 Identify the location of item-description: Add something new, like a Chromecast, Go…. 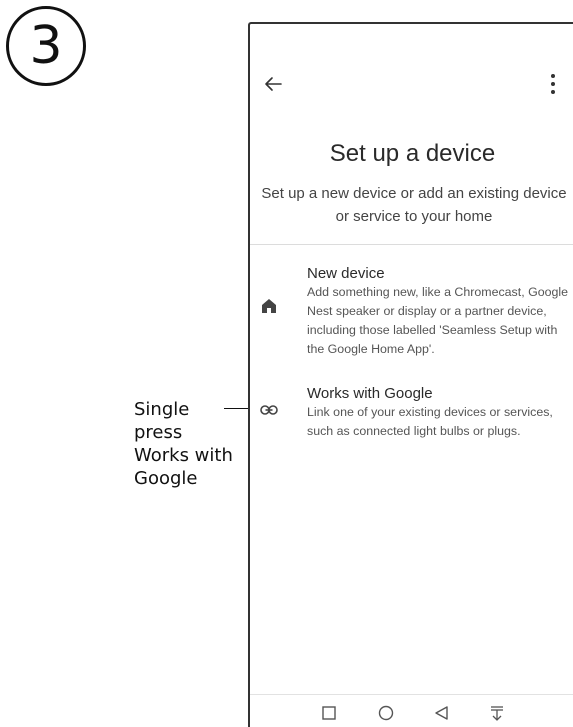
(438, 320).